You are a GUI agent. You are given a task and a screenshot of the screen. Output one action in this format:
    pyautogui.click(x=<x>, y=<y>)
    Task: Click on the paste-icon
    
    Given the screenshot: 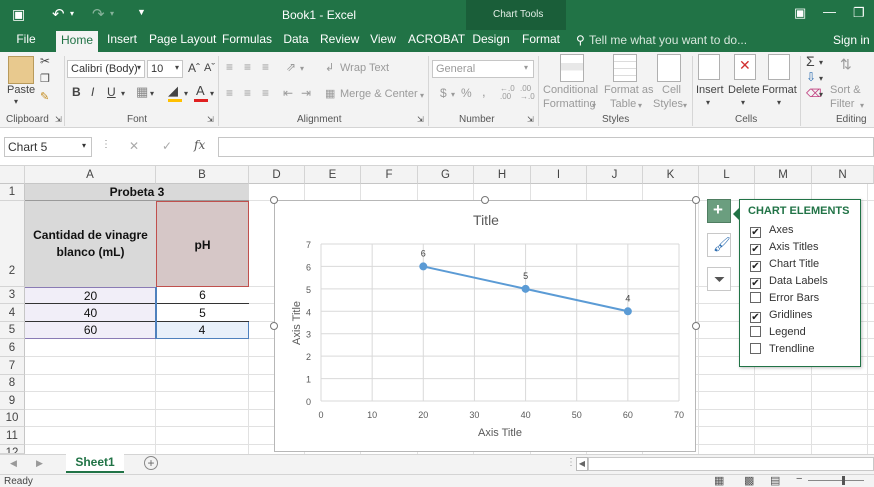 What is the action you would take?
    pyautogui.click(x=21, y=70)
    